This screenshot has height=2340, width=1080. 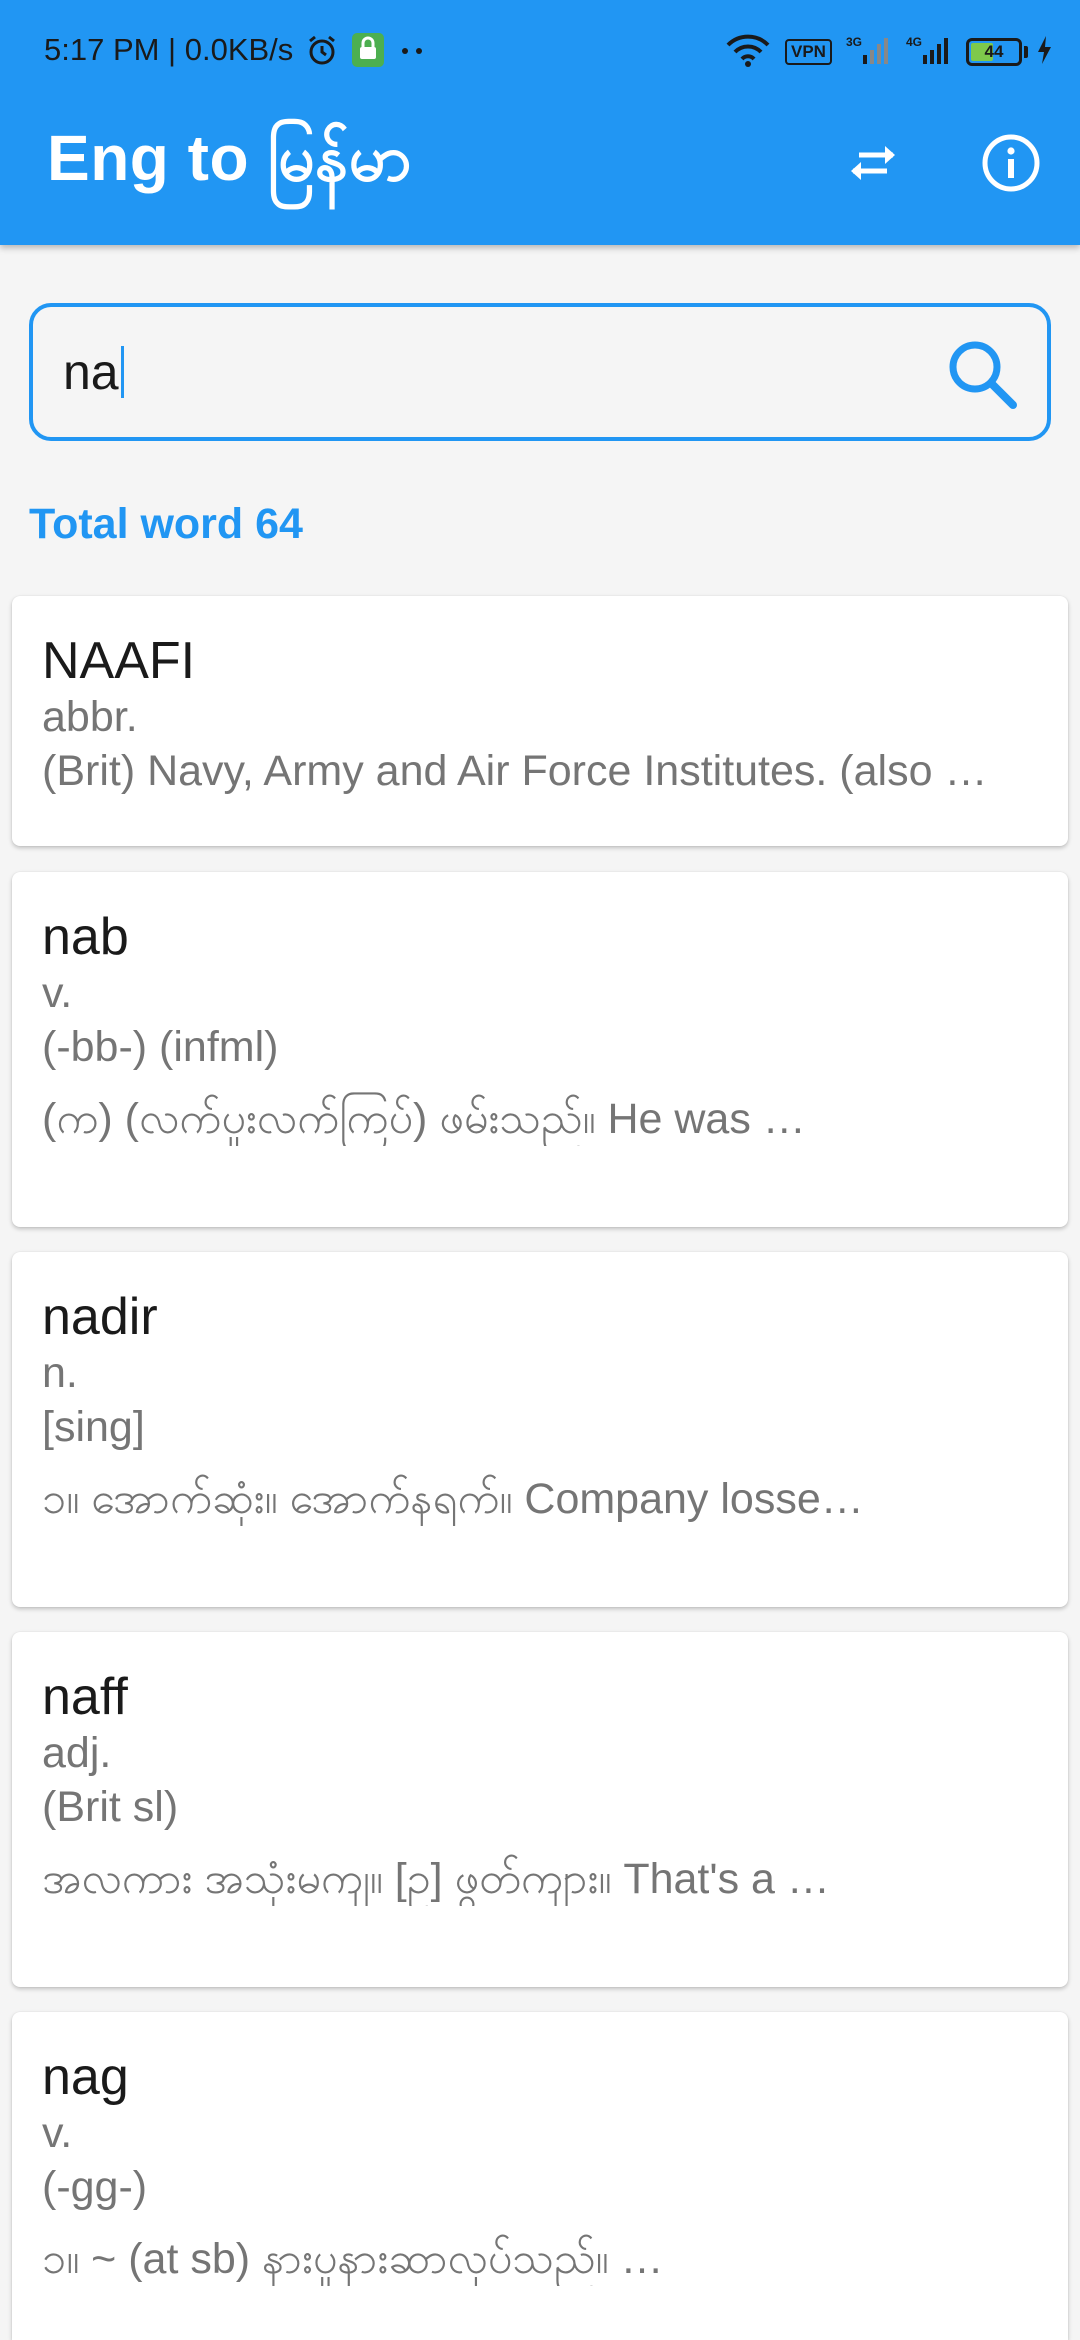 What do you see at coordinates (853, 42) in the screenshot?
I see `network-type-1: 3G` at bounding box center [853, 42].